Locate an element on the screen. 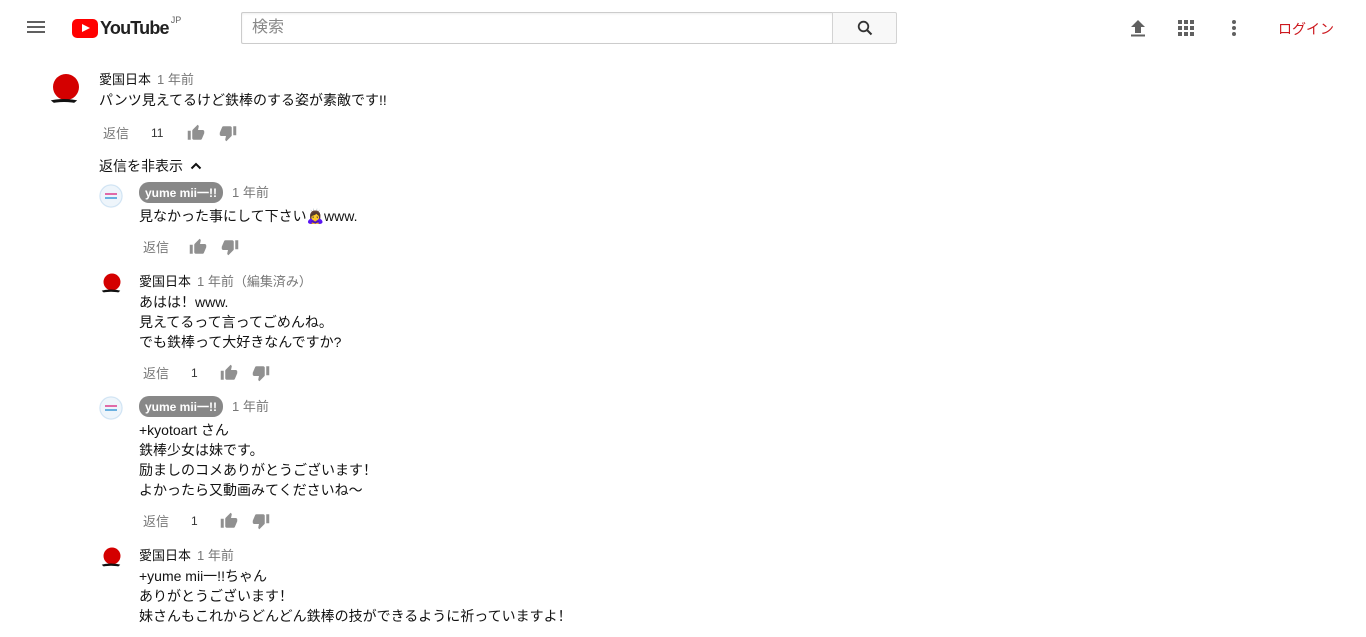 This screenshot has height=637, width=1366. more-vert-icon is located at coordinates (1234, 28).